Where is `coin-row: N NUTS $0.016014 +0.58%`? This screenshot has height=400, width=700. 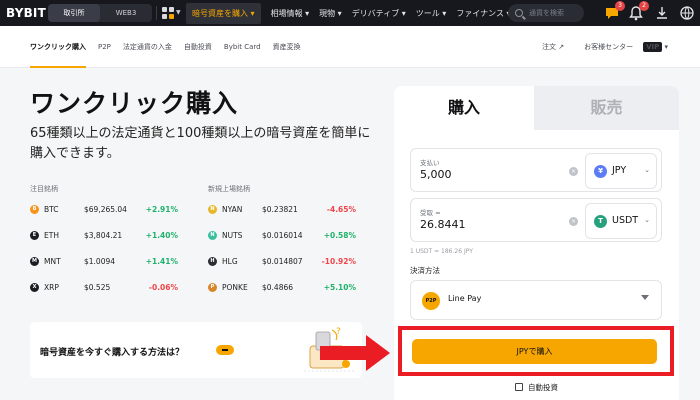 coin-row: N NUTS $0.016014 +0.58% is located at coordinates (282, 236).